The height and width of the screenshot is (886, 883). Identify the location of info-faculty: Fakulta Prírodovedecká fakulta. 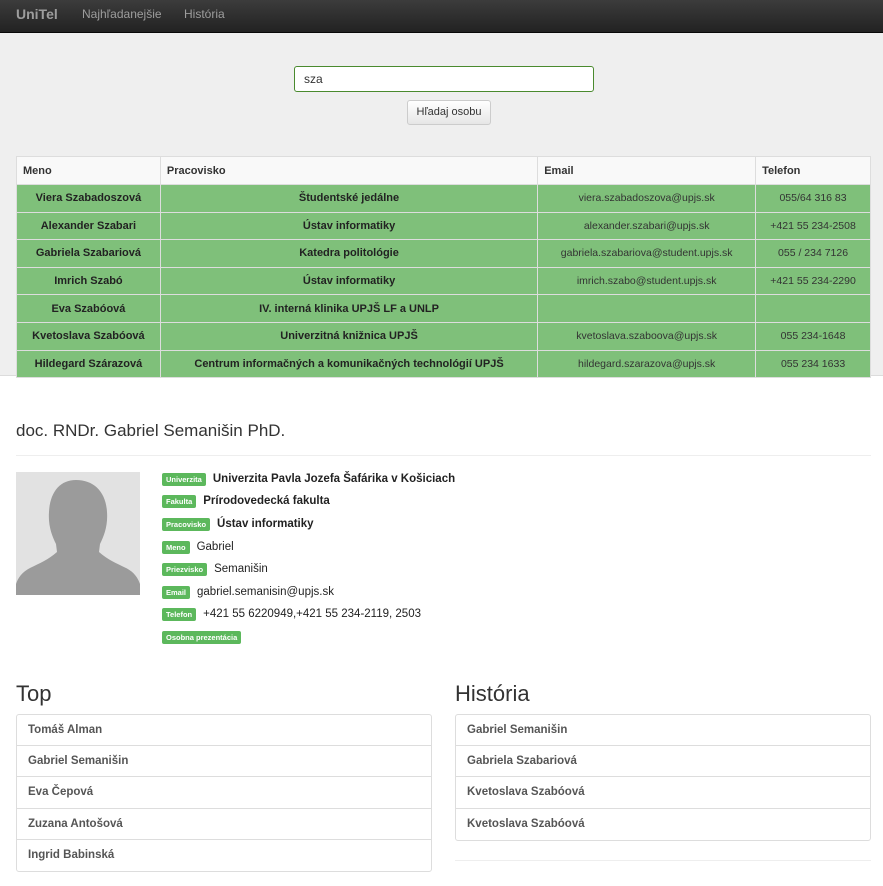
(246, 501).